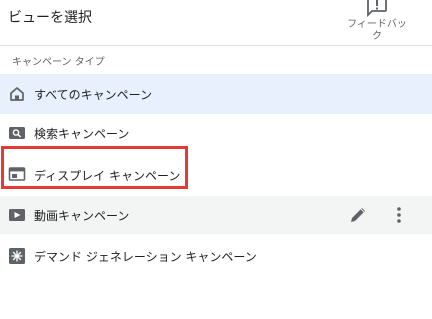 This screenshot has width=432, height=319. Describe the element at coordinates (358, 215) in the screenshot. I see `pencil-icon` at that location.